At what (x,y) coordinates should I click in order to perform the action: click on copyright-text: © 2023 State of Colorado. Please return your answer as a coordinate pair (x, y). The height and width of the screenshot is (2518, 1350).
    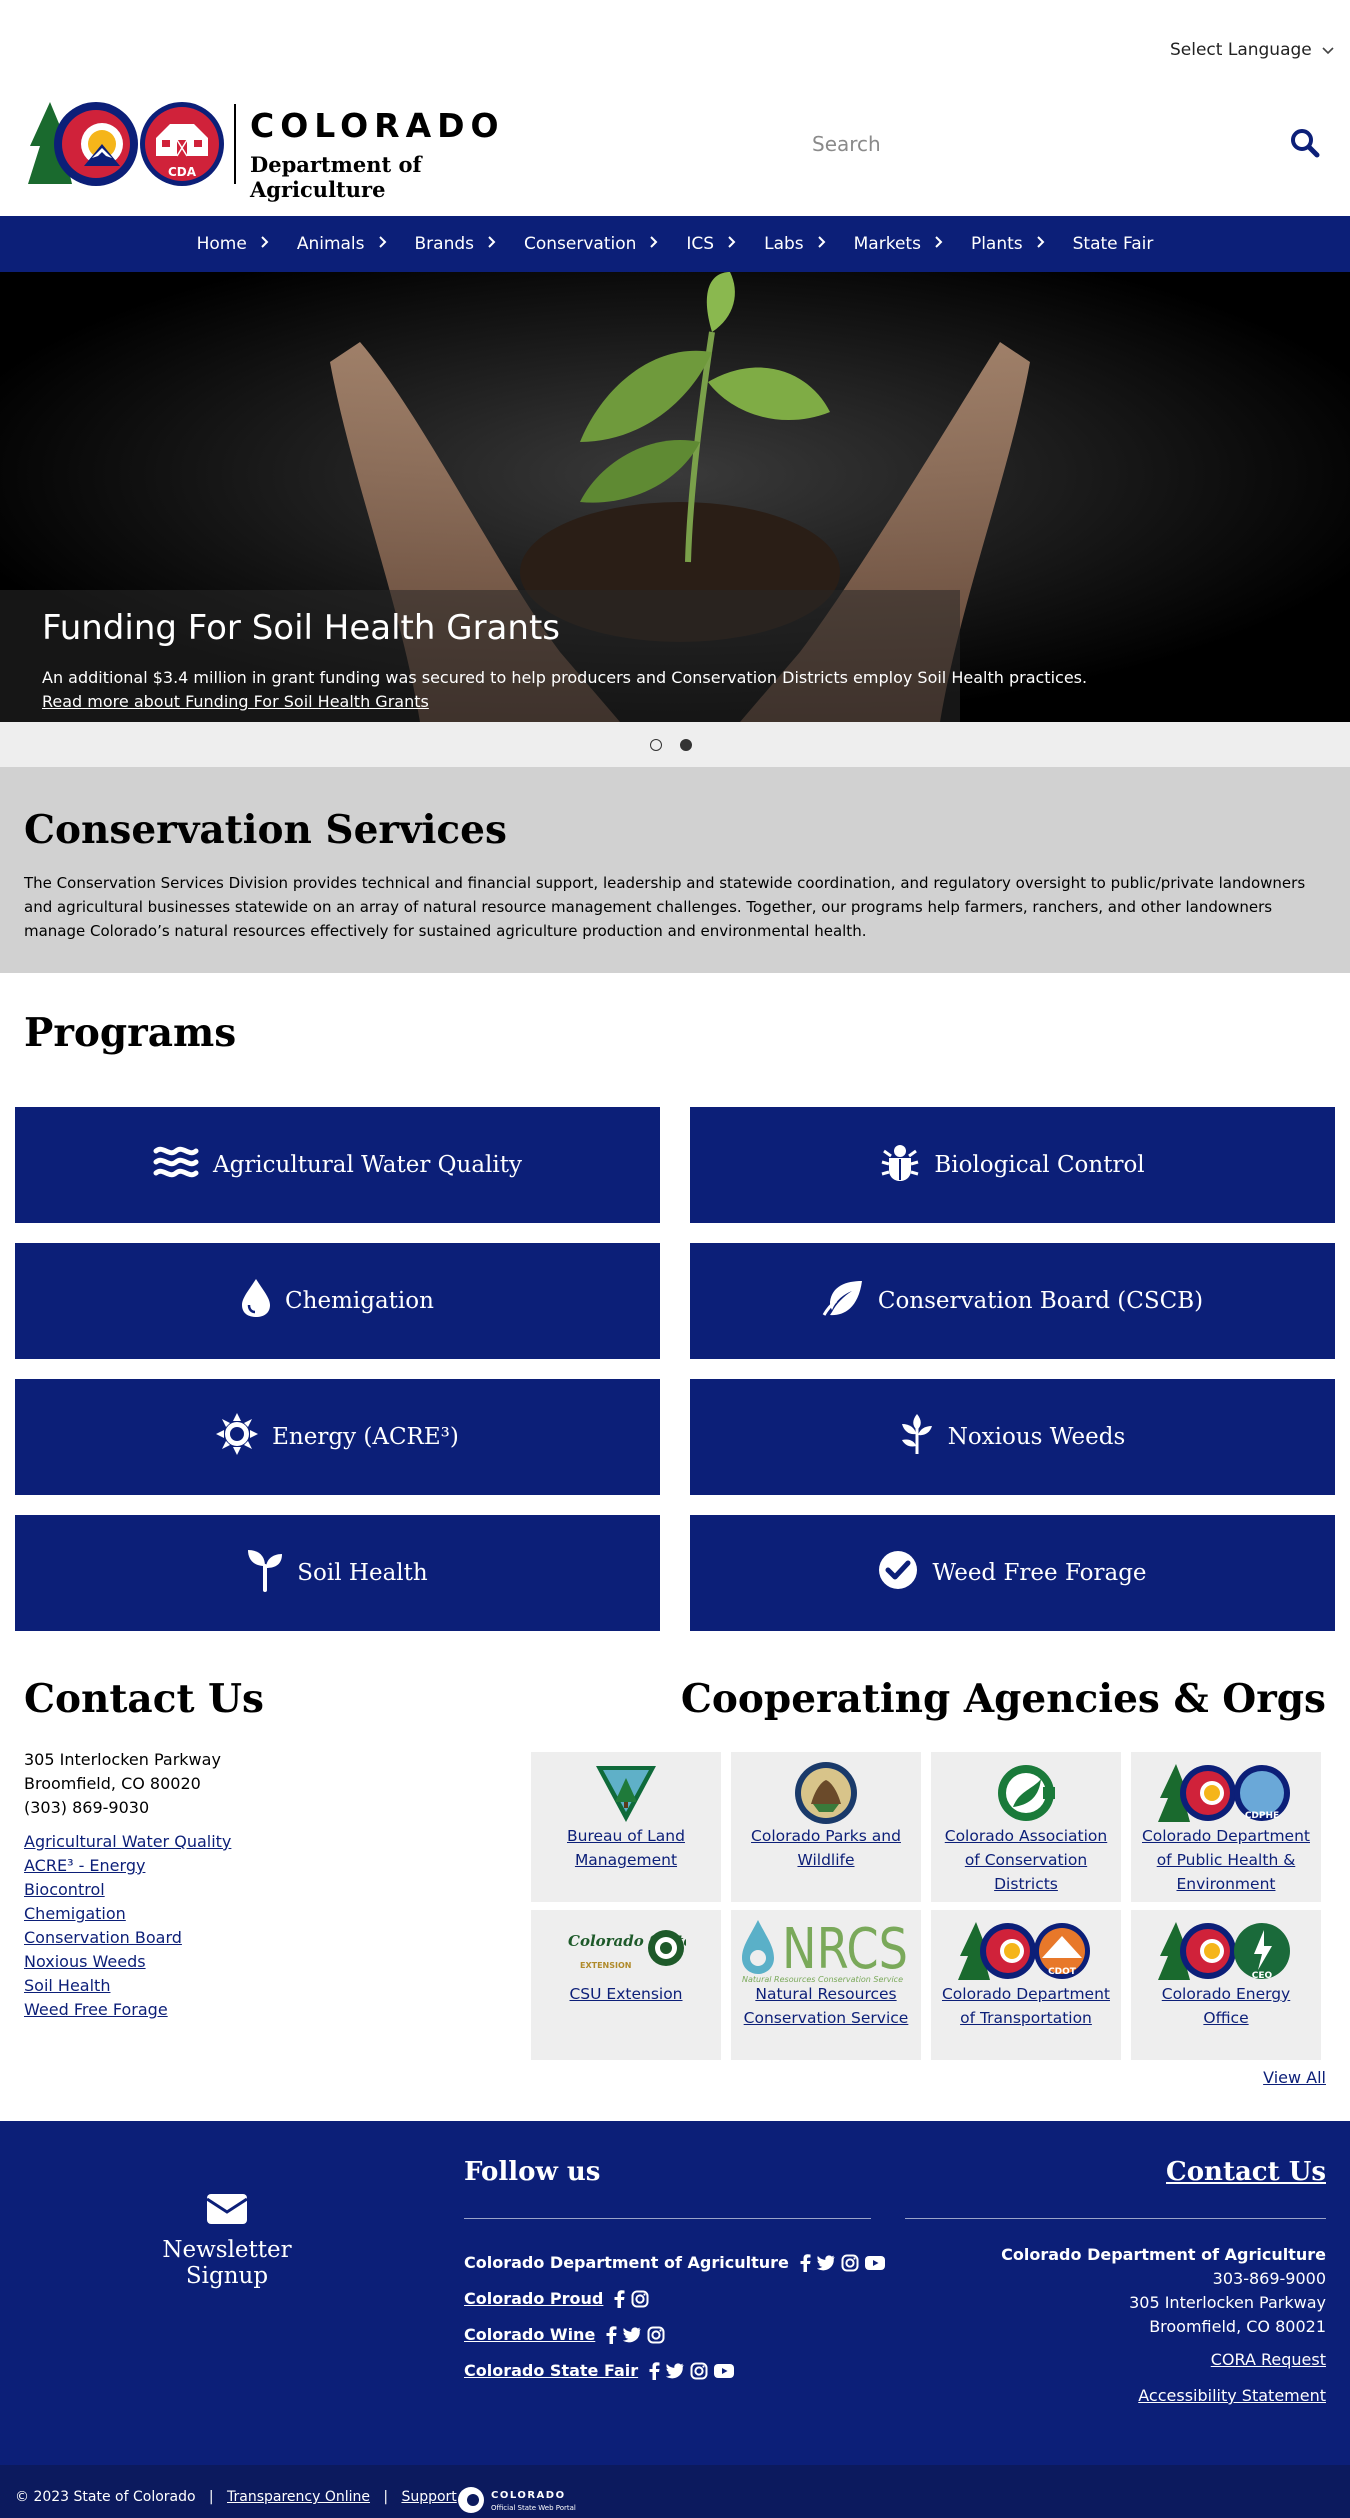
    Looking at the image, I should click on (105, 2497).